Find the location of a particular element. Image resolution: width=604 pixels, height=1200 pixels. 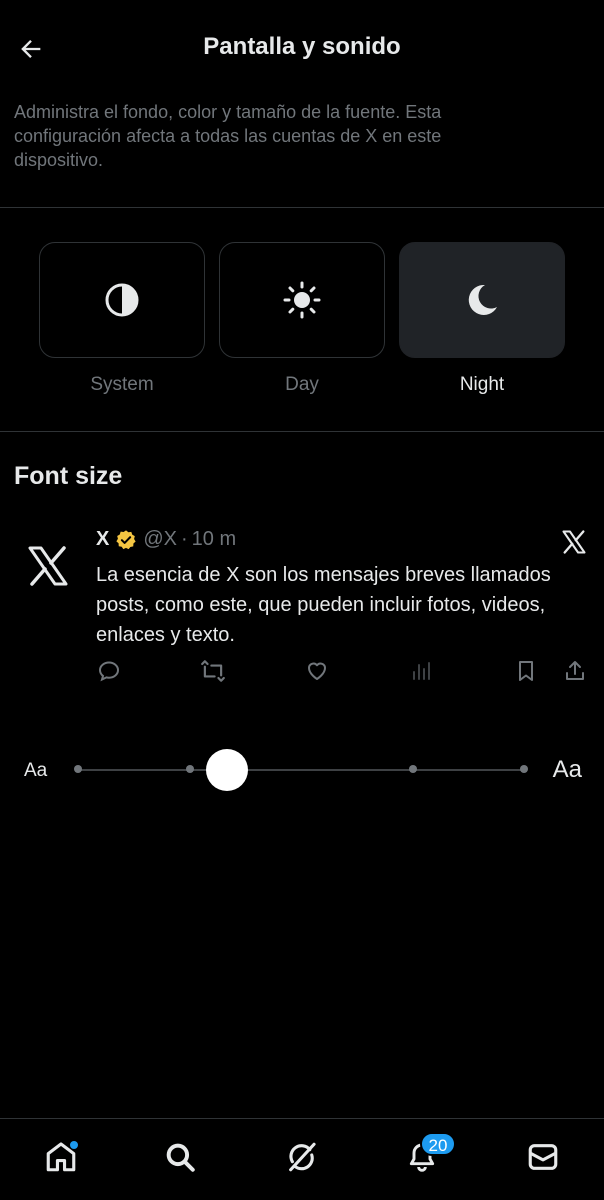

bookmark-icon is located at coordinates (526, 671).